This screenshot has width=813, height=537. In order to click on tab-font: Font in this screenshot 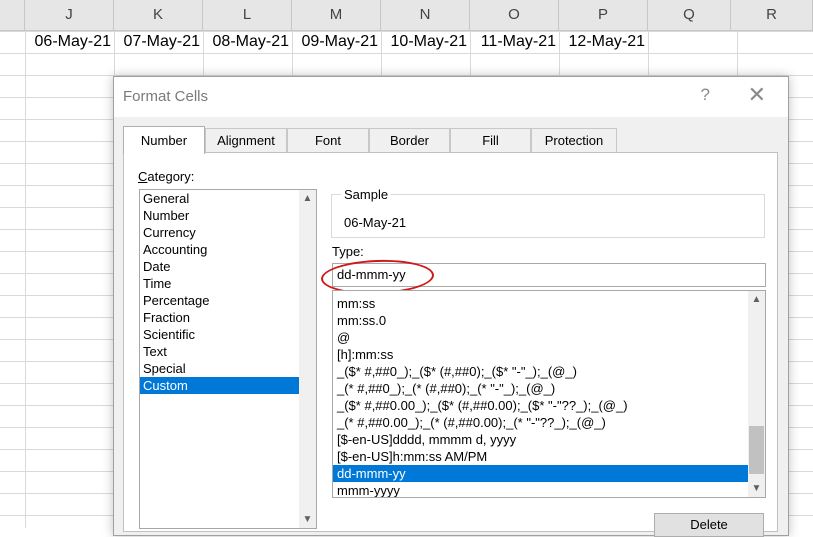, I will do `click(328, 140)`.